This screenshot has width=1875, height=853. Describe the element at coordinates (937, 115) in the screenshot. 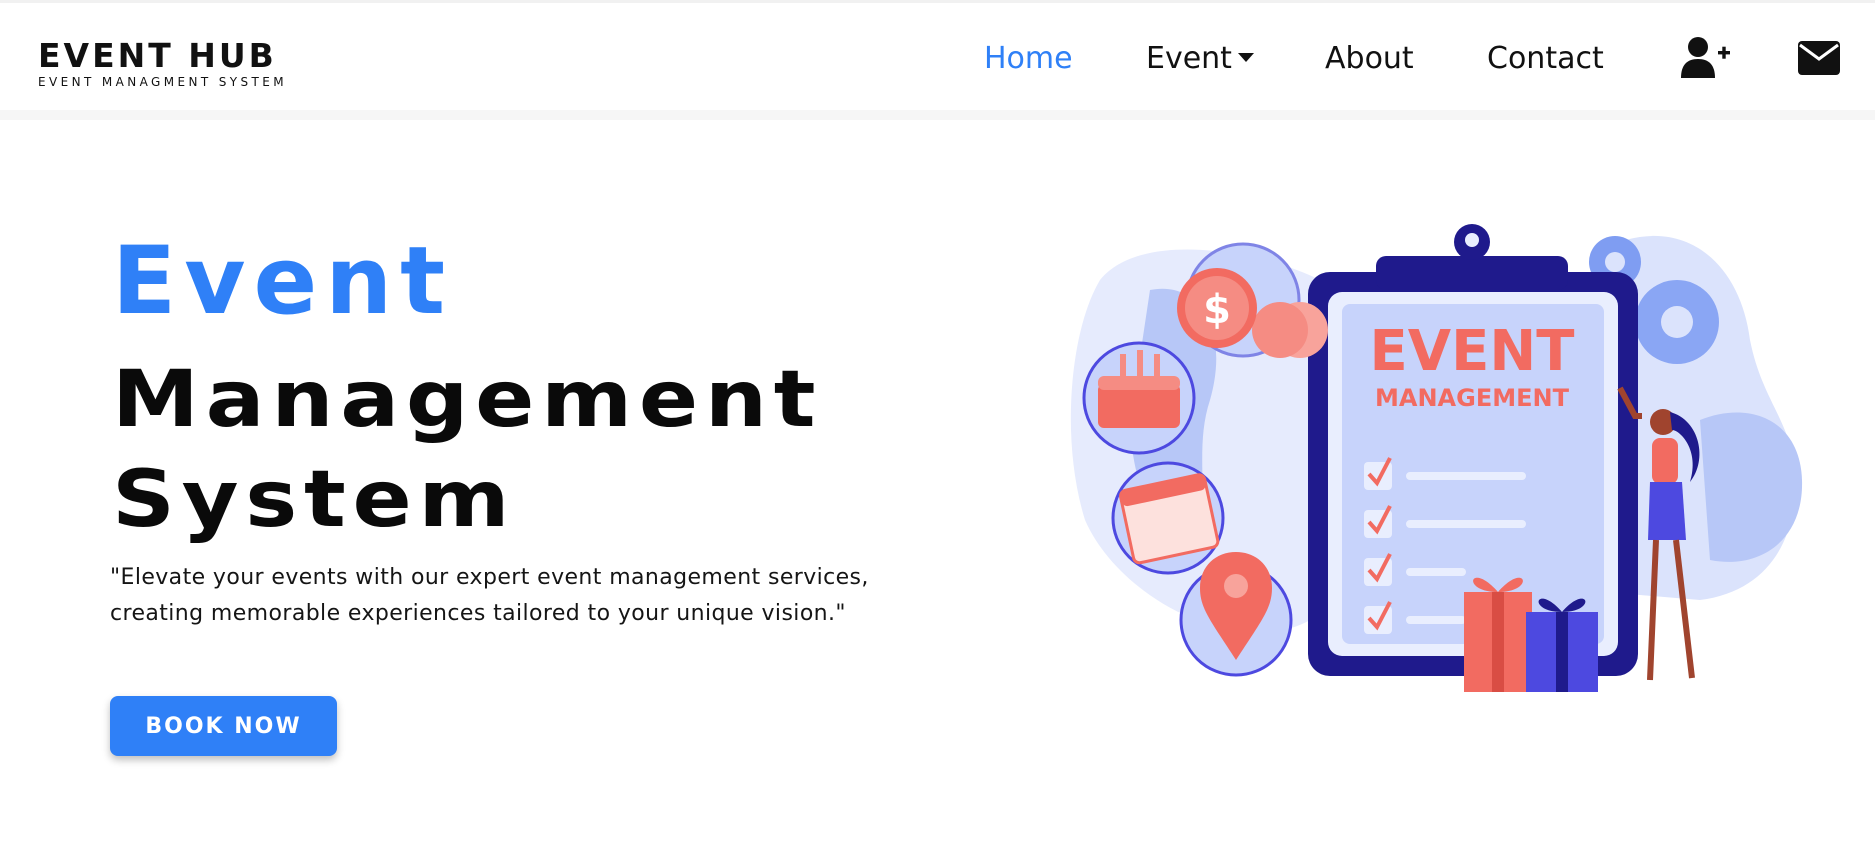

I see `navbar-divider` at that location.